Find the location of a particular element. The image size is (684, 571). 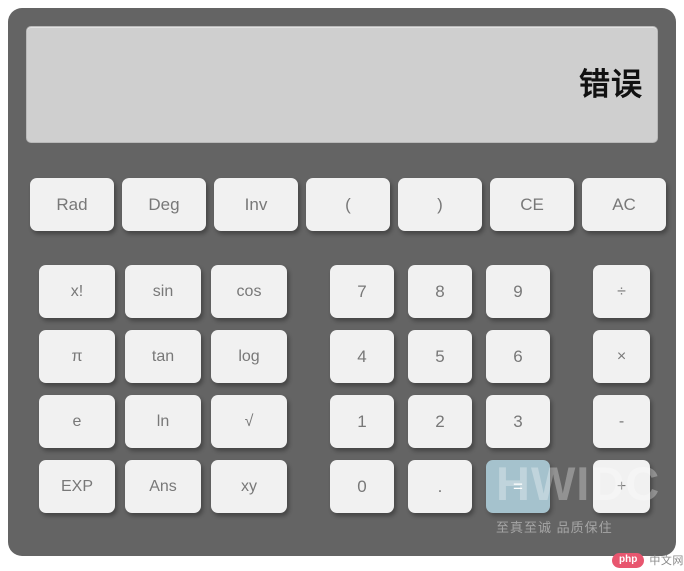

php-pill-logo: php is located at coordinates (628, 560).